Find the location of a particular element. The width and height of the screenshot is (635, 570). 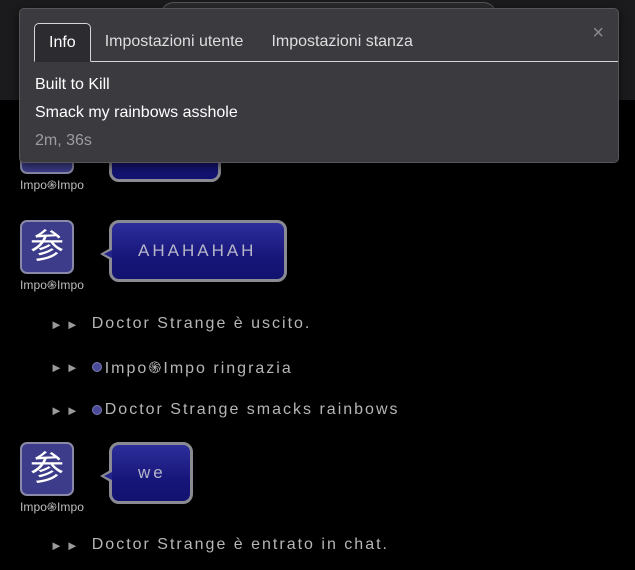

message-bubble: we is located at coordinates (146, 473).